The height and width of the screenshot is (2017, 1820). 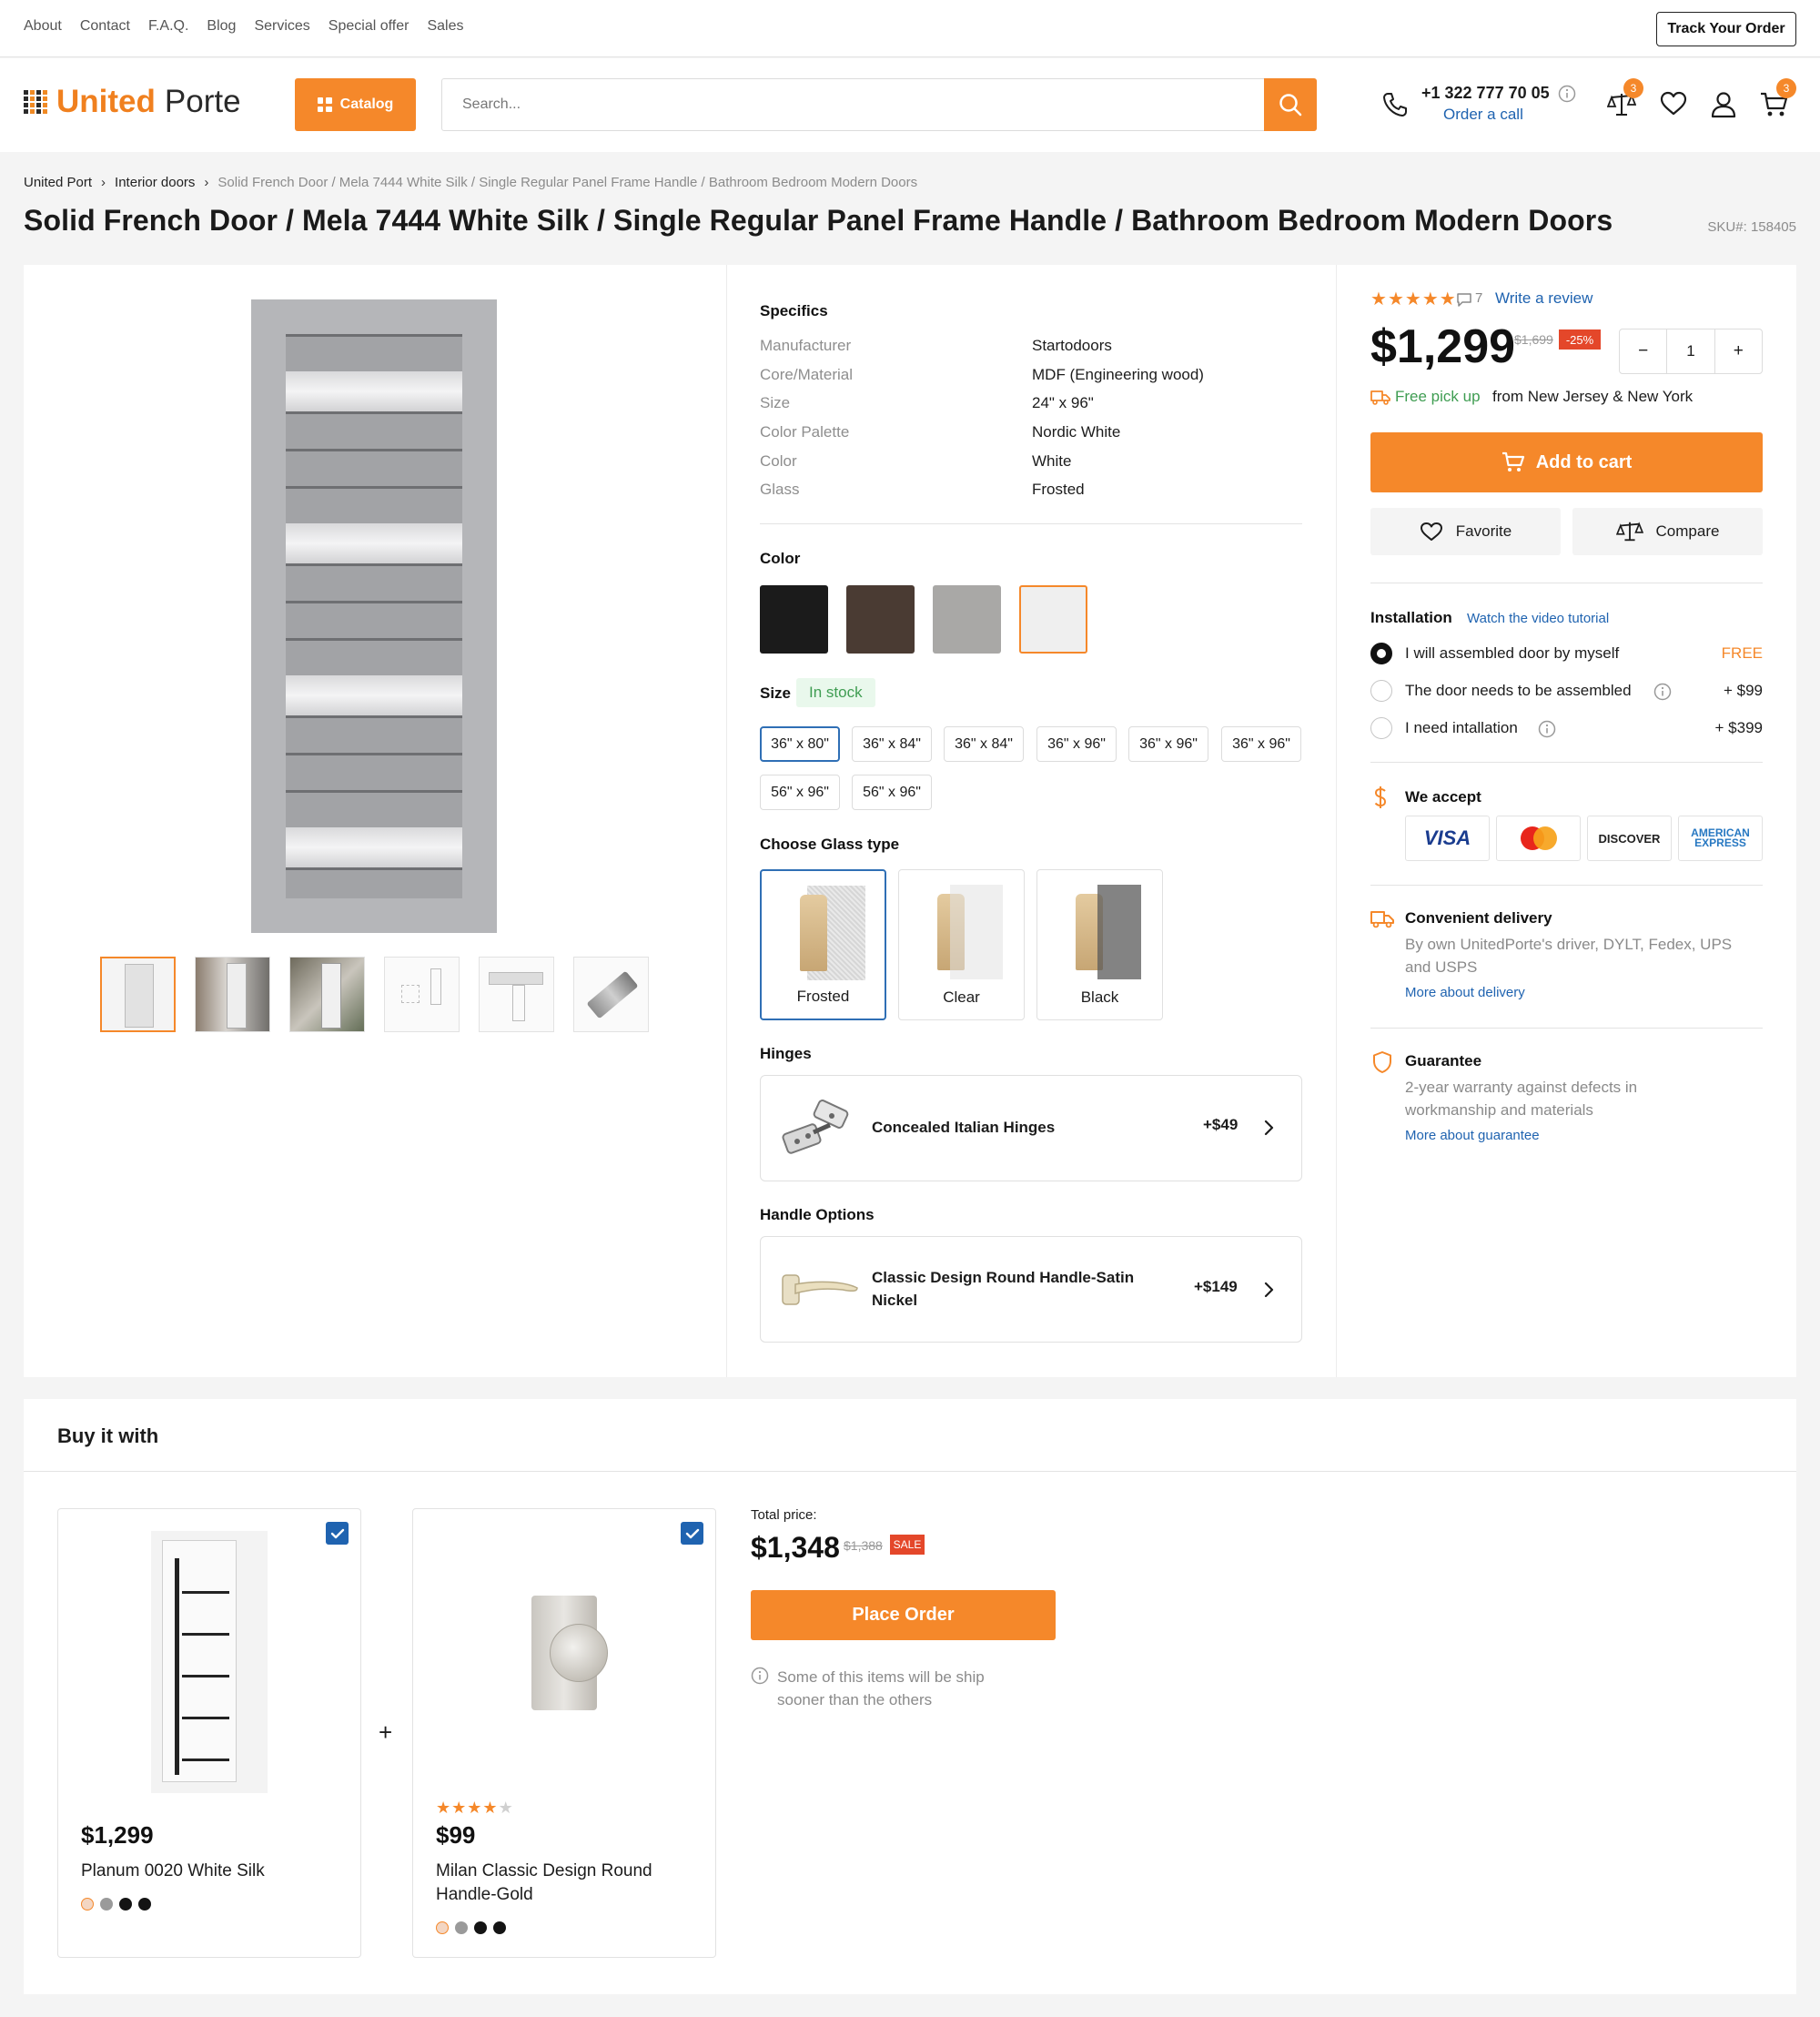 What do you see at coordinates (1519, 691) in the screenshot?
I see `installation-option-label: The door needs to be assembled` at bounding box center [1519, 691].